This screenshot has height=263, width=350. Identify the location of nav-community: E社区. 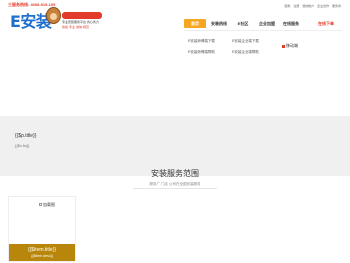
(243, 23).